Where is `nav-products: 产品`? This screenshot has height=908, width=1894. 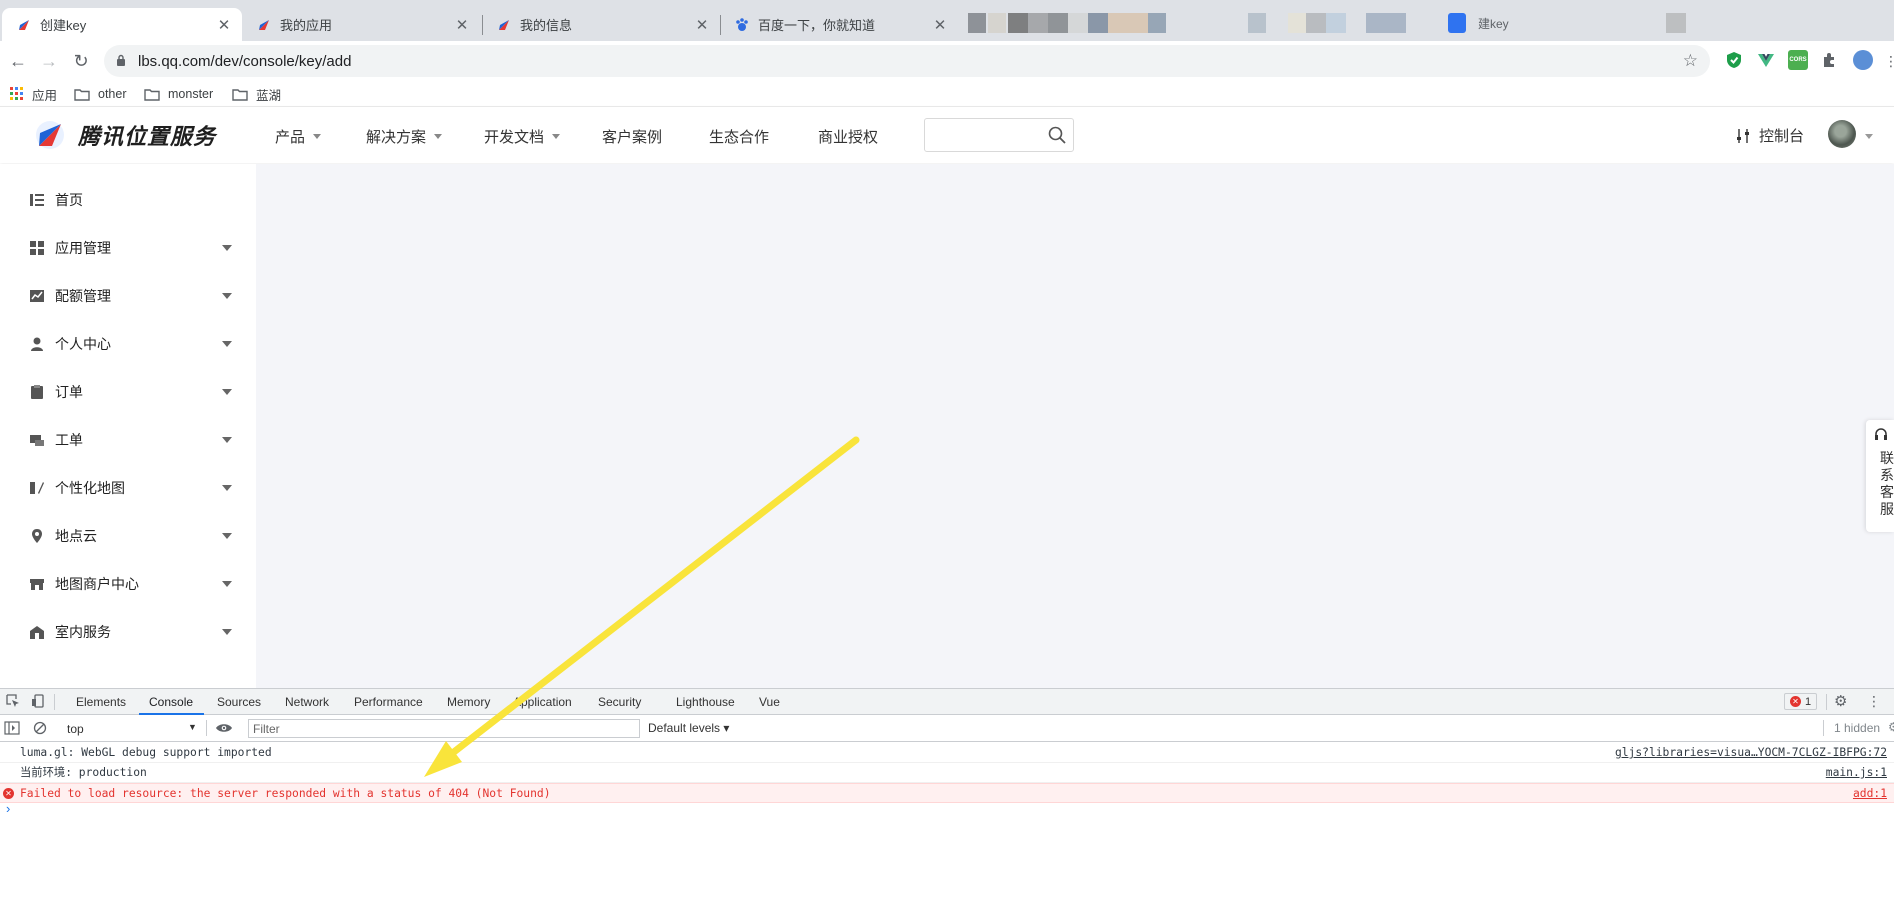 nav-products: 产品 is located at coordinates (298, 136).